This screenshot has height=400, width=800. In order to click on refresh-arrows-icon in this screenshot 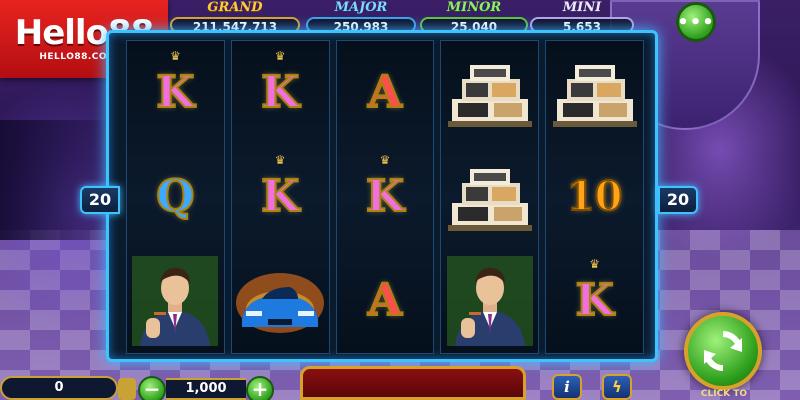, I will do `click(723, 351)`.